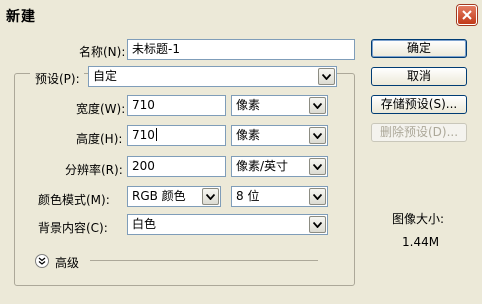 This screenshot has height=304, width=482. I want to click on background-value: 白色, so click(144, 224).